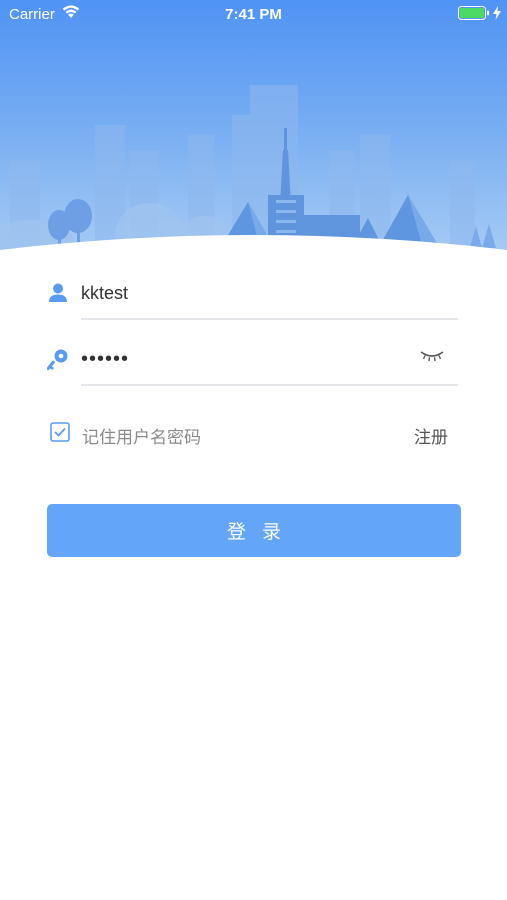  Describe the element at coordinates (269, 385) in the screenshot. I see `password-underline` at that location.